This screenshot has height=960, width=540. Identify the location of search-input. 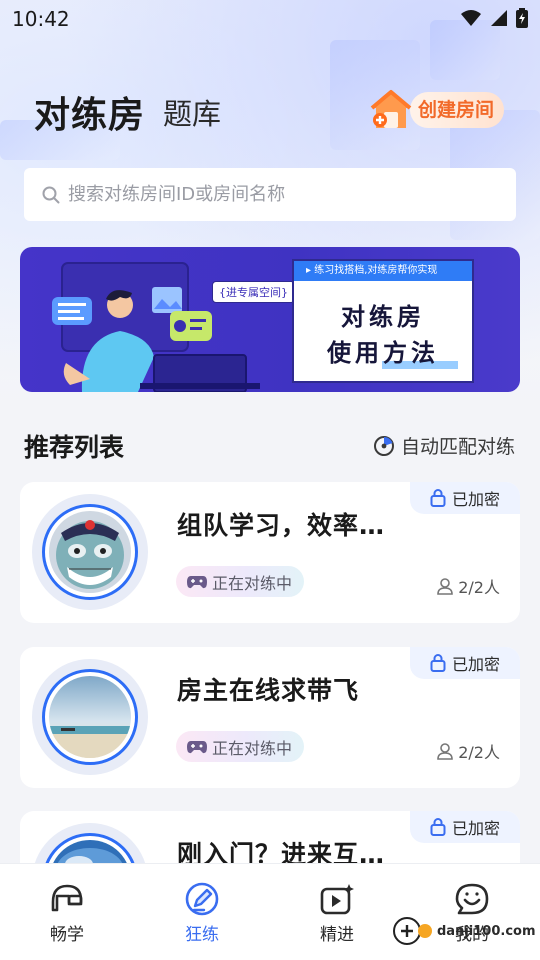
(288, 194).